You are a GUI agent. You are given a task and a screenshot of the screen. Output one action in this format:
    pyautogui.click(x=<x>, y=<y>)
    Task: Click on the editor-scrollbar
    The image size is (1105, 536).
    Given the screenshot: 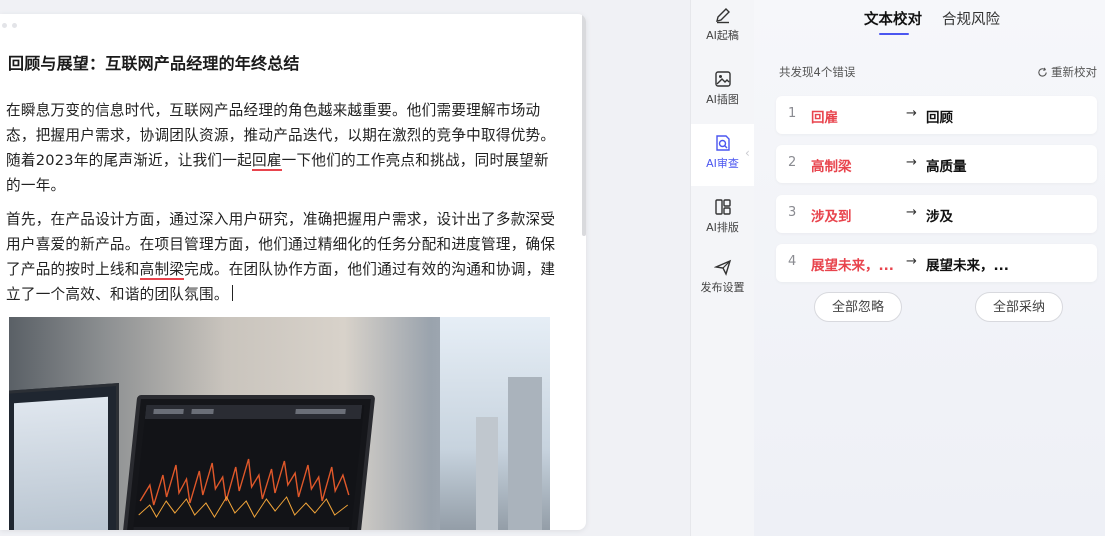 What is the action you would take?
    pyautogui.click(x=584, y=125)
    